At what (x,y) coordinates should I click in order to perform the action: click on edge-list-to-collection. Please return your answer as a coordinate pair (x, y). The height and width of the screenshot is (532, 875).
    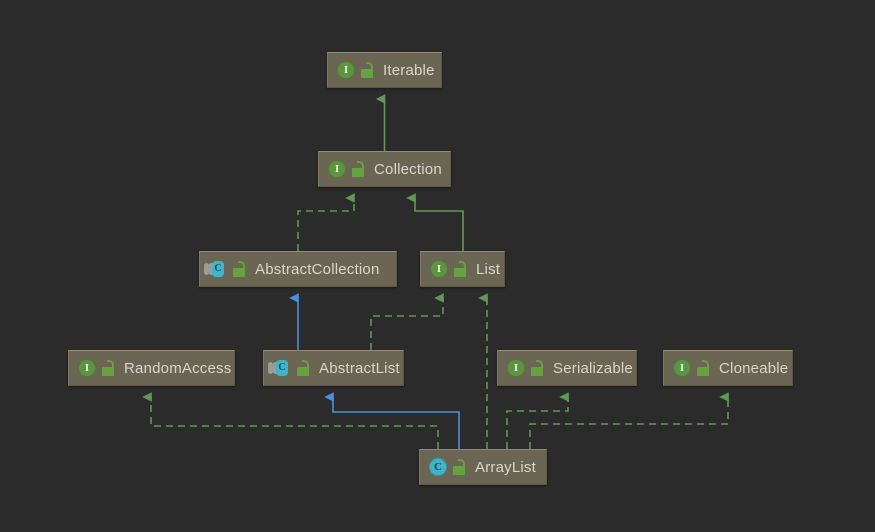
    Looking at the image, I should click on (435, 222).